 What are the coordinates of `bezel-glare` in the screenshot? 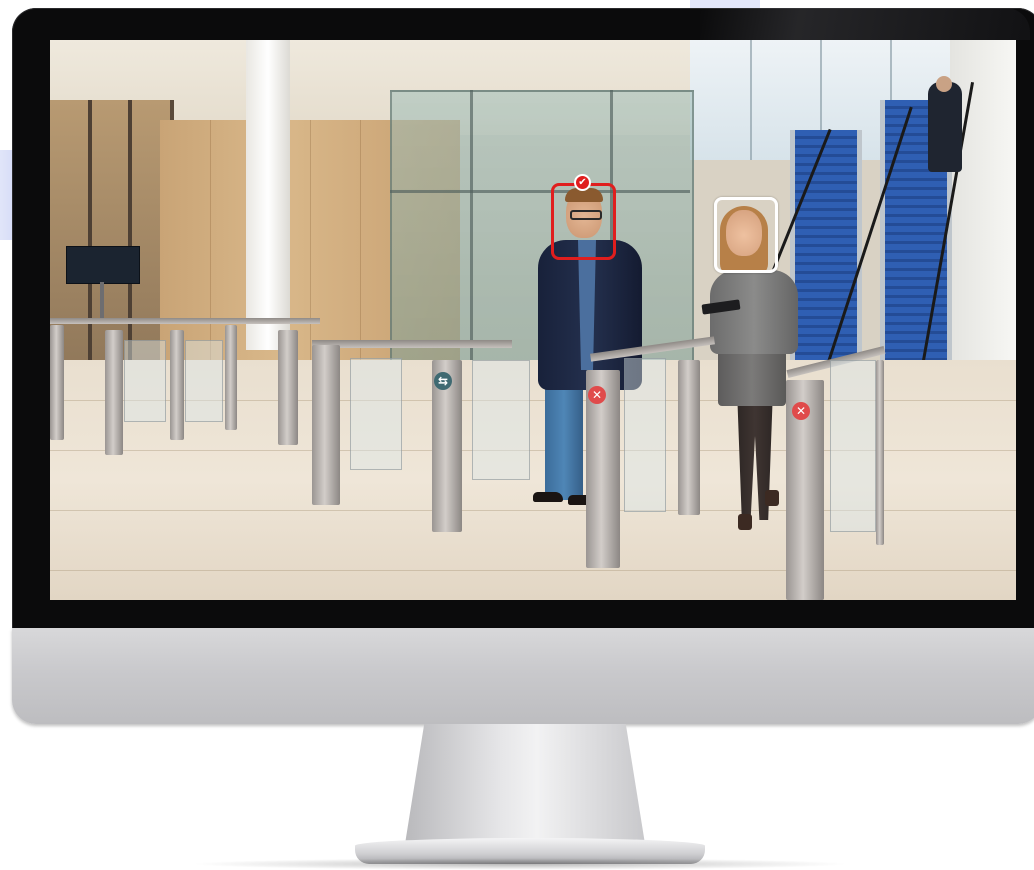 It's located at (865, 24).